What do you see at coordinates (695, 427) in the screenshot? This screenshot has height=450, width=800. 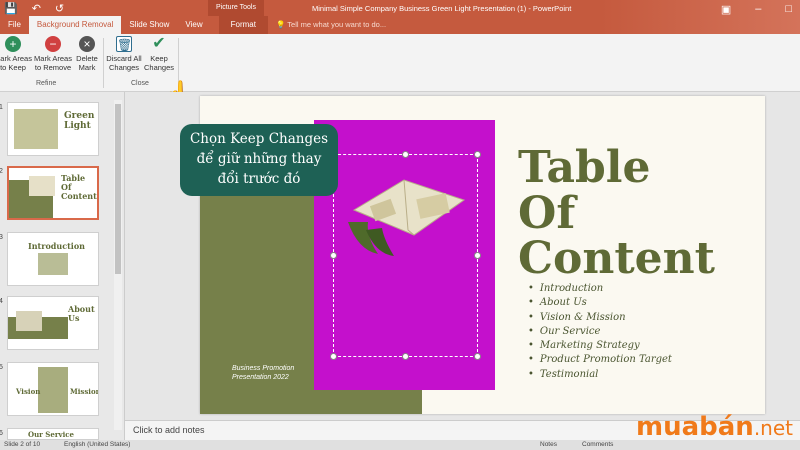 I see `brand-name: muabán` at bounding box center [695, 427].